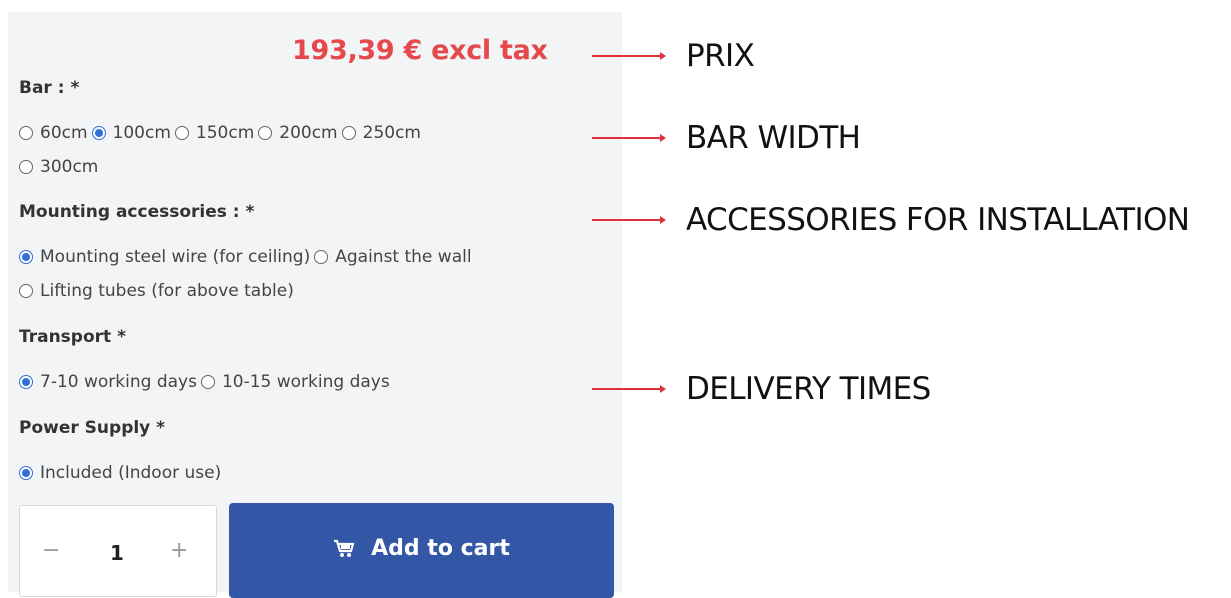  What do you see at coordinates (49, 88) in the screenshot?
I see `bar-group-label: Bar : *` at bounding box center [49, 88].